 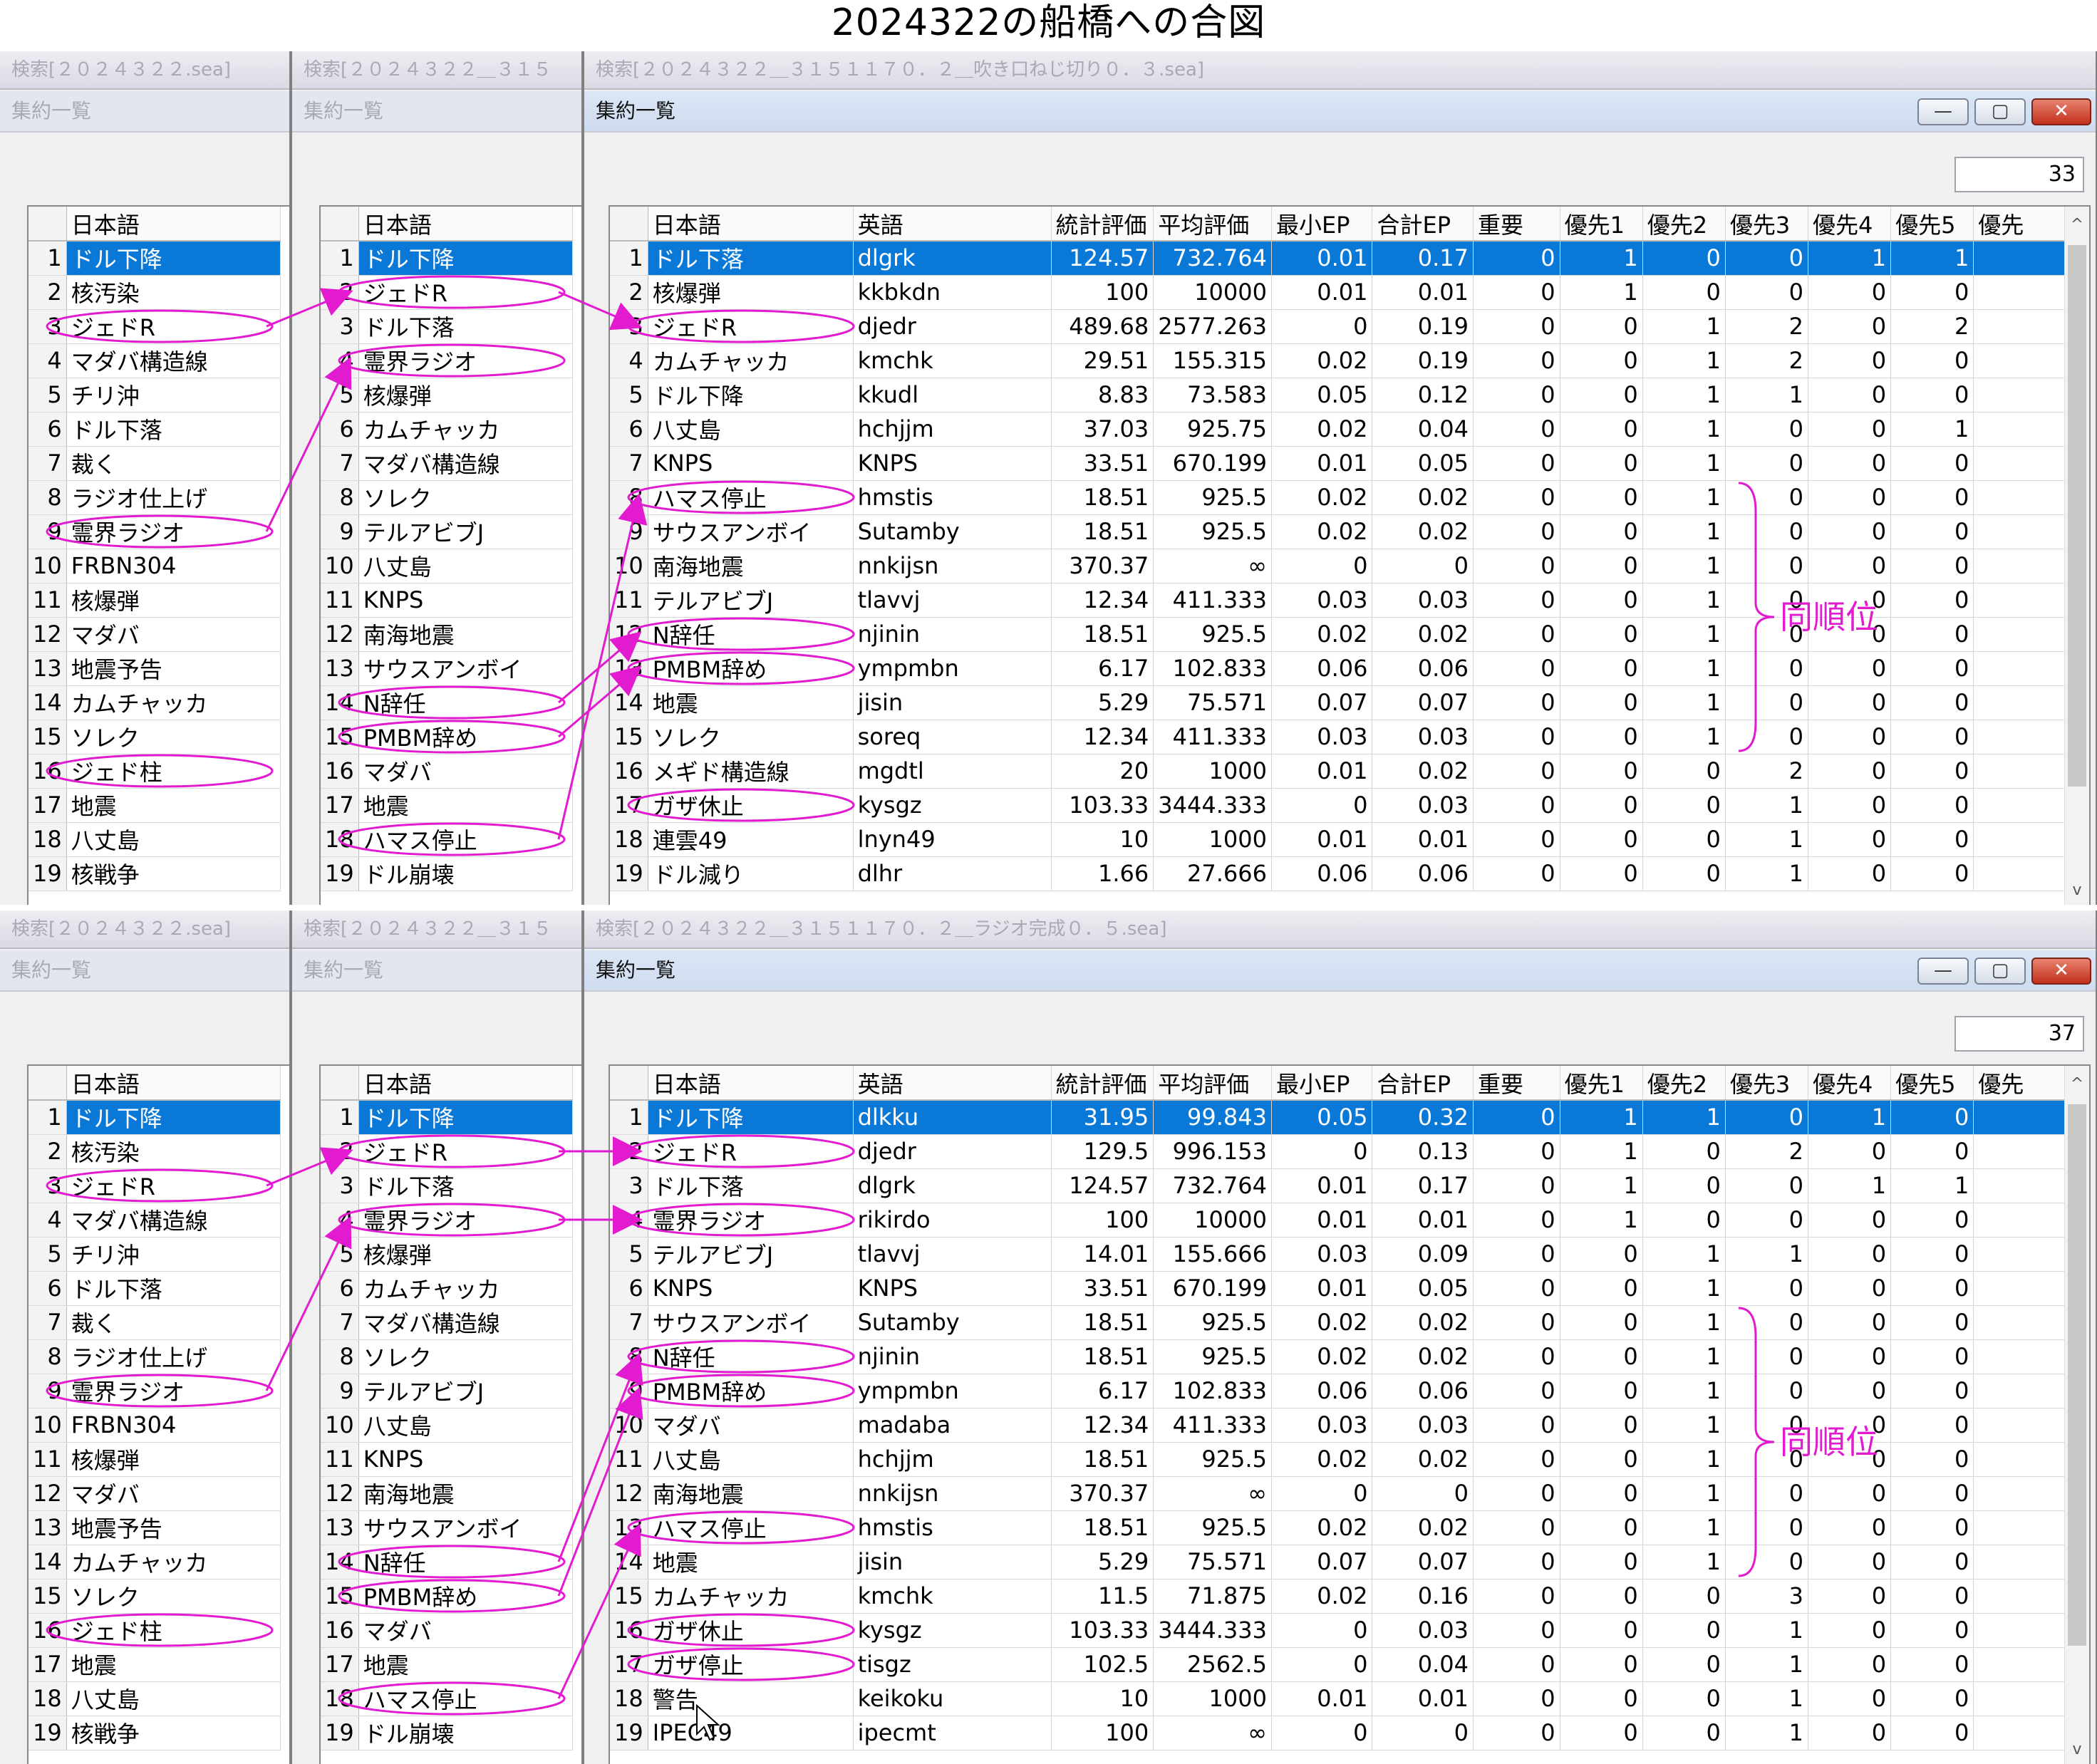 I want to click on japanese-cell: ジェドR, so click(x=751, y=1151).